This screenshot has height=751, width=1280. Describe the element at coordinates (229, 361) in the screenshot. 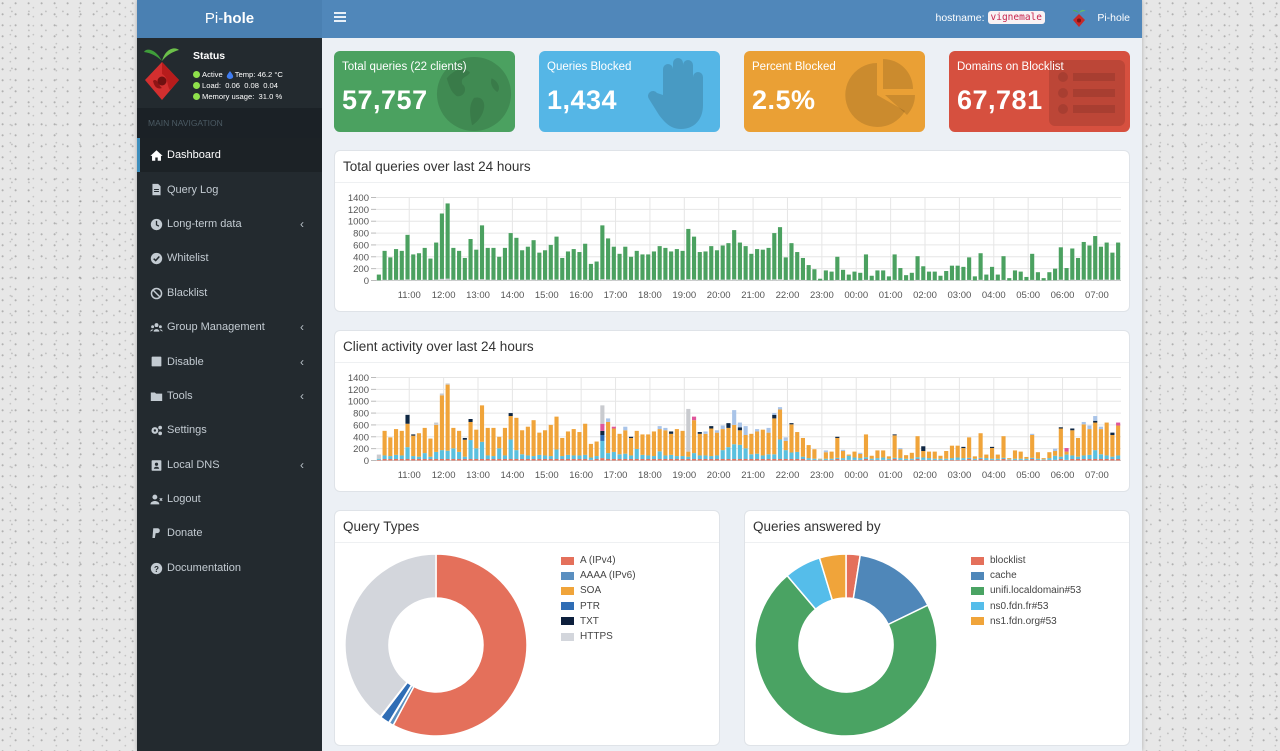

I see `sidebar-item-disable: Disable ‹` at that location.